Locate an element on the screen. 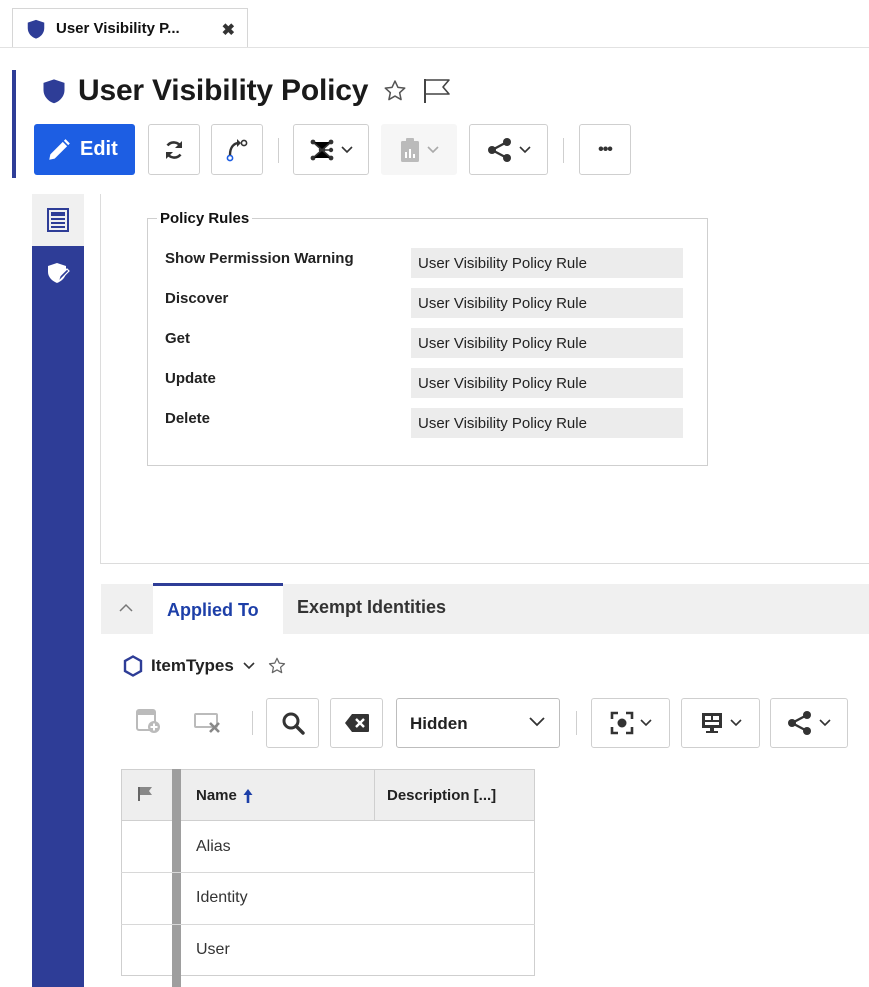  backspace-icon is located at coordinates (357, 723).